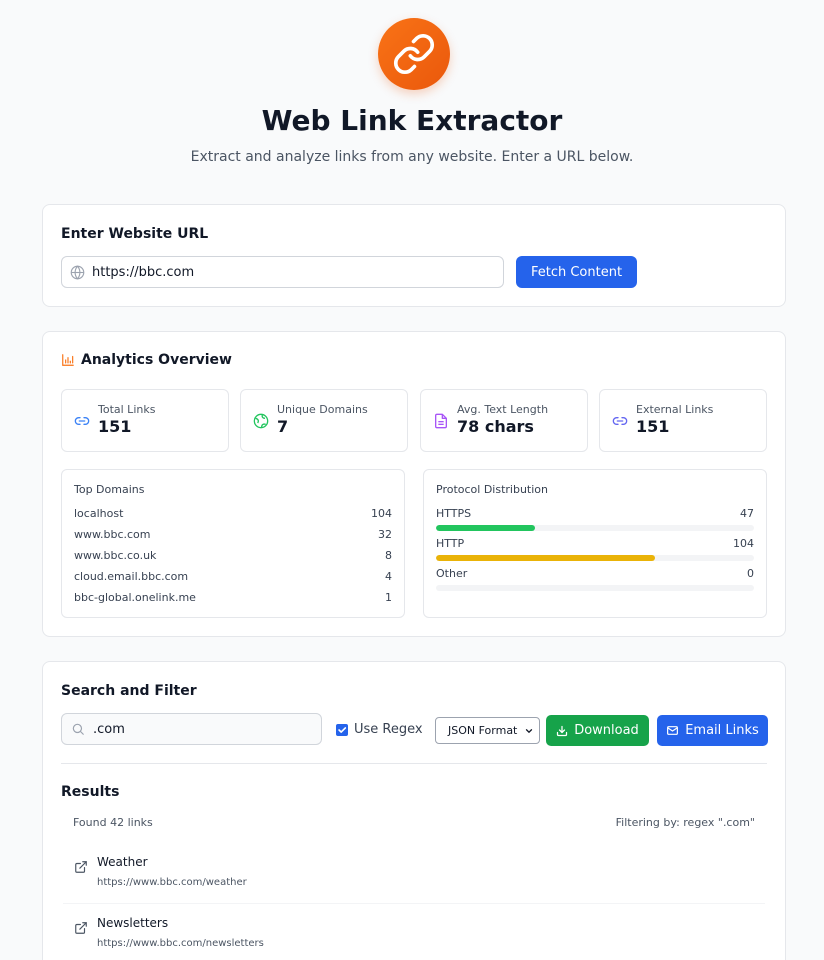 Image resolution: width=824 pixels, height=960 pixels. Describe the element at coordinates (412, 120) in the screenshot. I see `page-title: Web Link Extractor` at that location.